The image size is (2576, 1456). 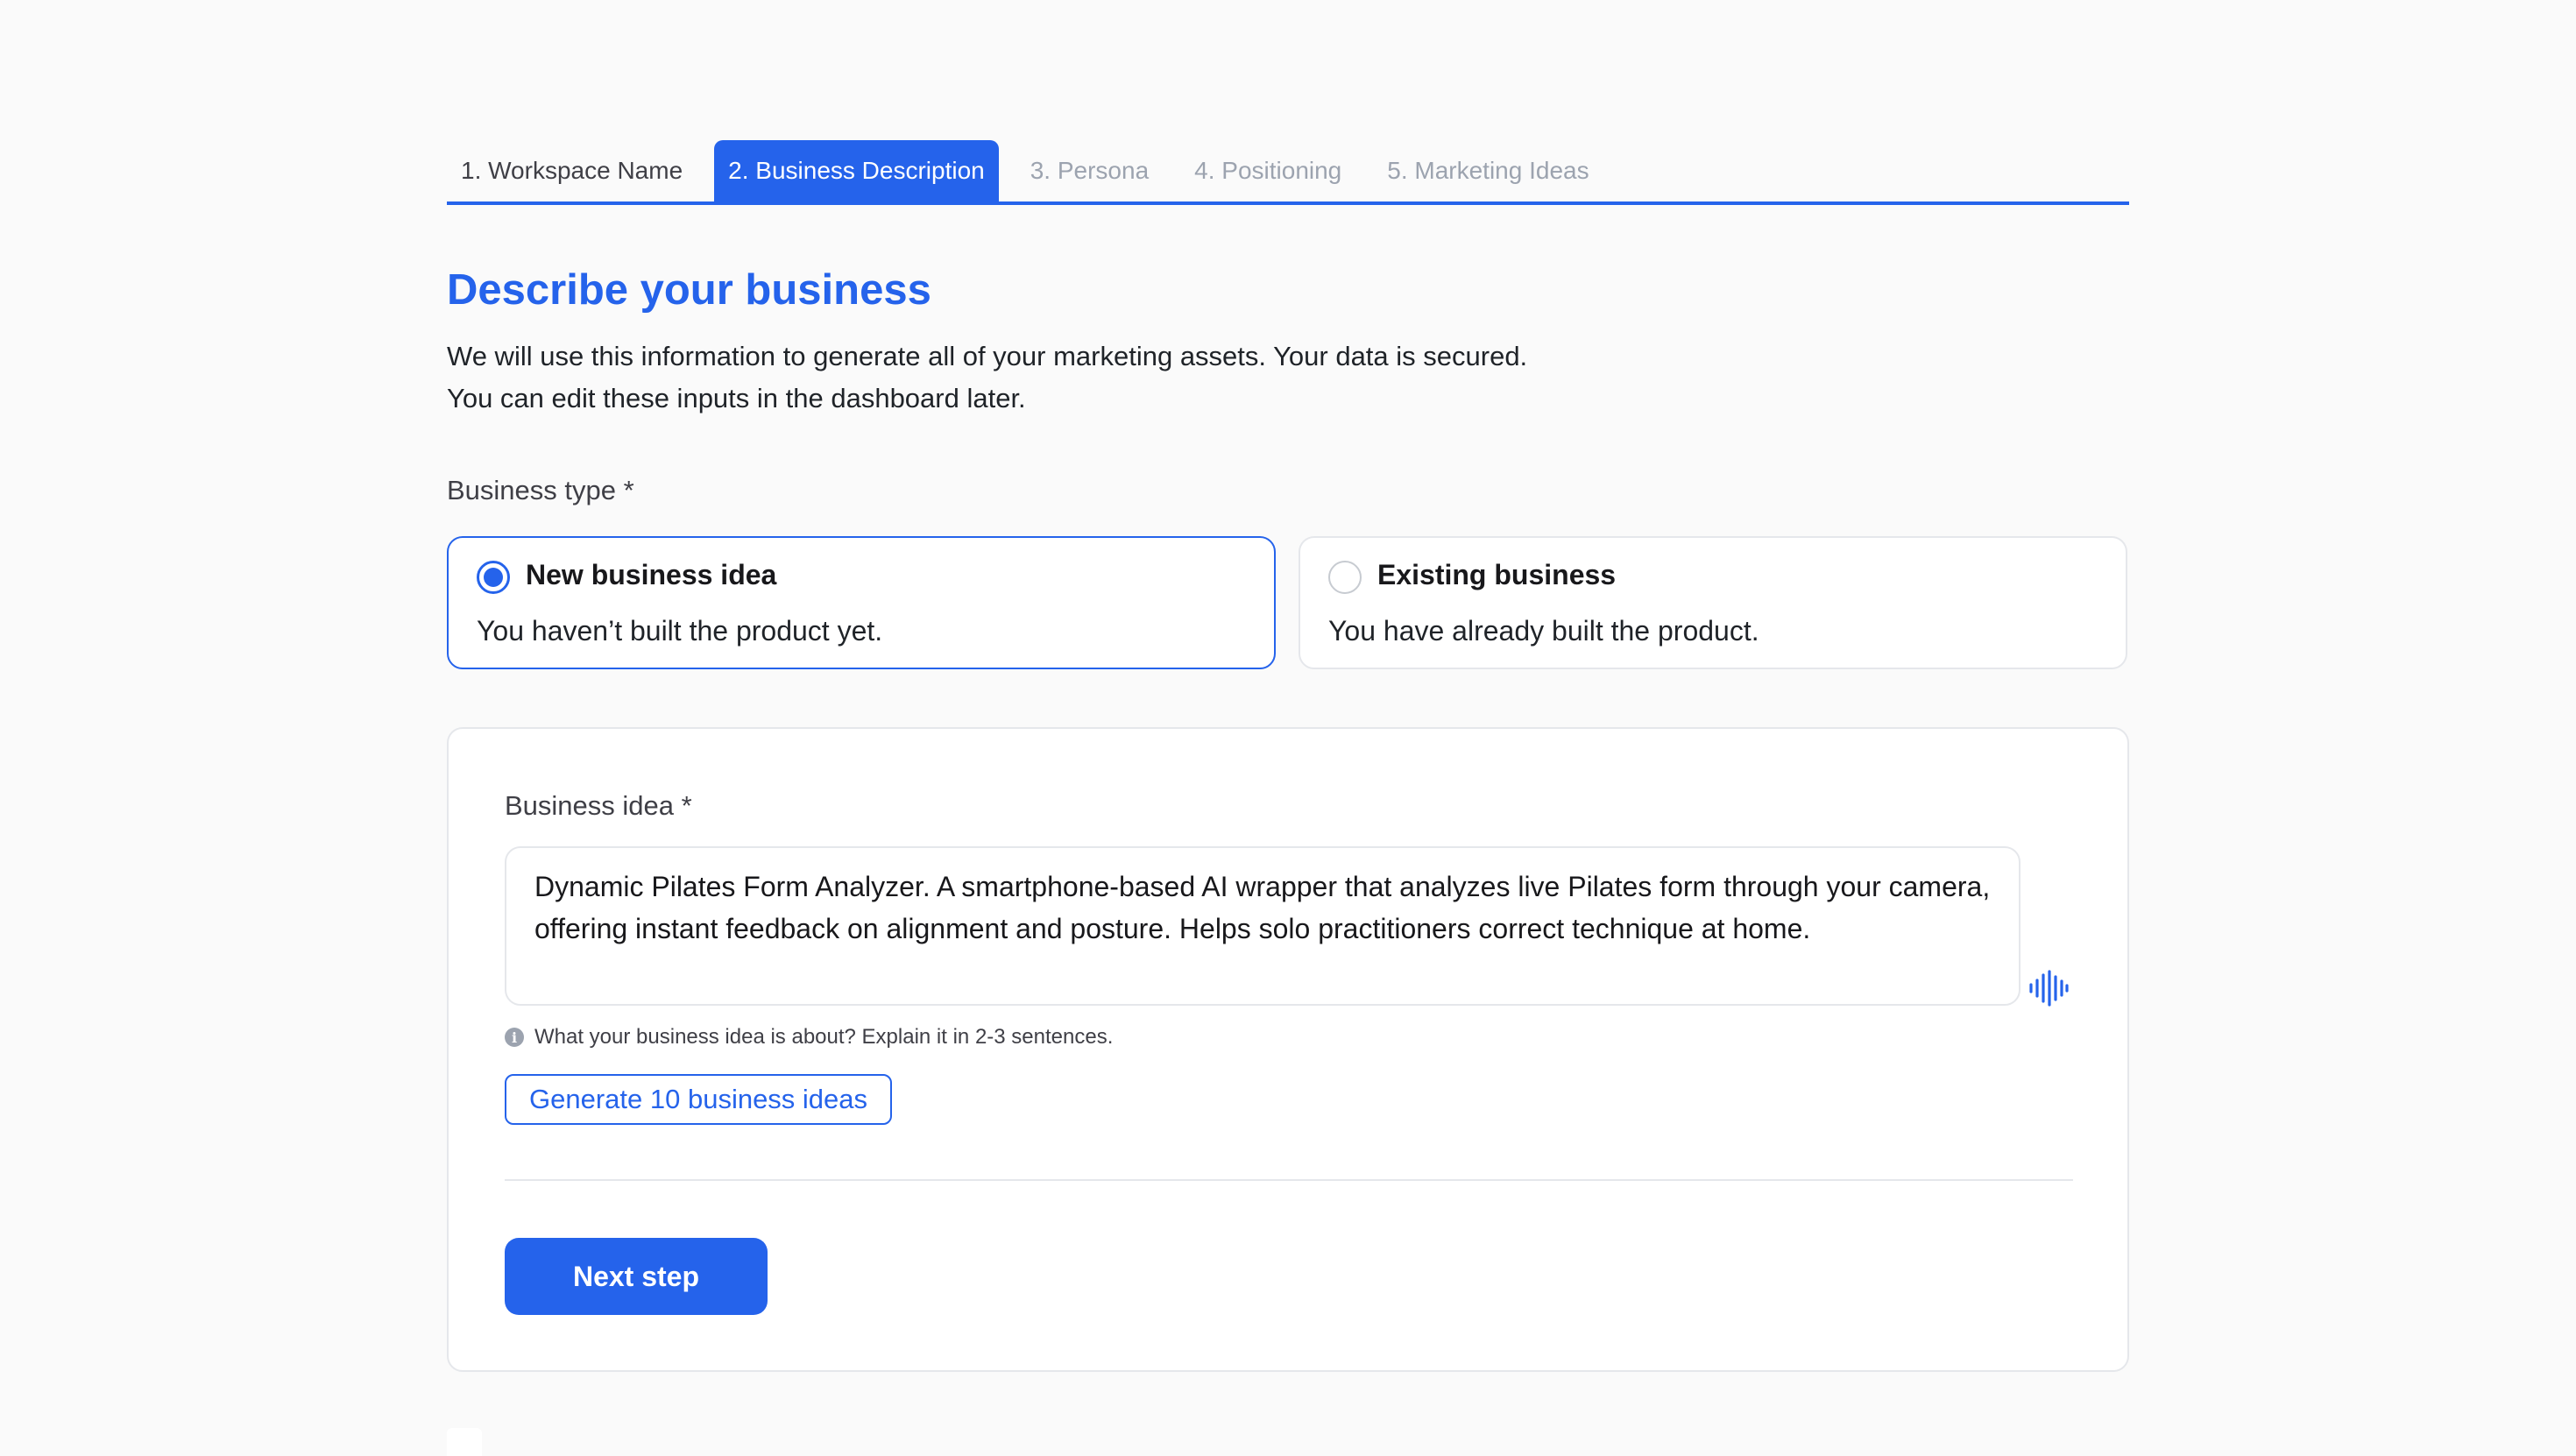 I want to click on radio-unselected-icon, so click(x=1345, y=577).